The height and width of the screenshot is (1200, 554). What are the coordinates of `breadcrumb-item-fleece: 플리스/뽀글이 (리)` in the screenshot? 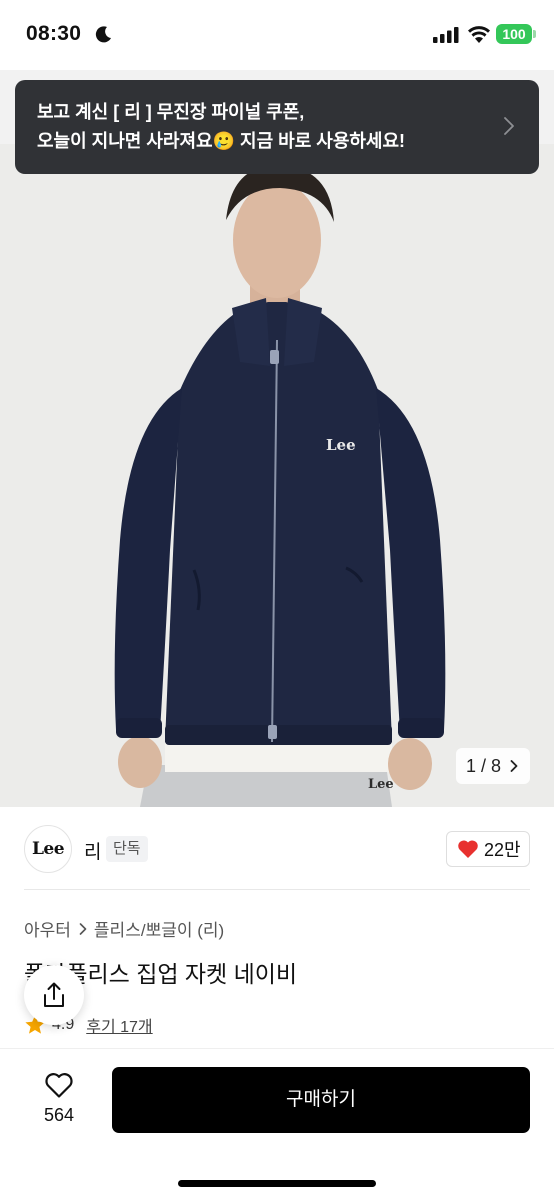 It's located at (159, 928).